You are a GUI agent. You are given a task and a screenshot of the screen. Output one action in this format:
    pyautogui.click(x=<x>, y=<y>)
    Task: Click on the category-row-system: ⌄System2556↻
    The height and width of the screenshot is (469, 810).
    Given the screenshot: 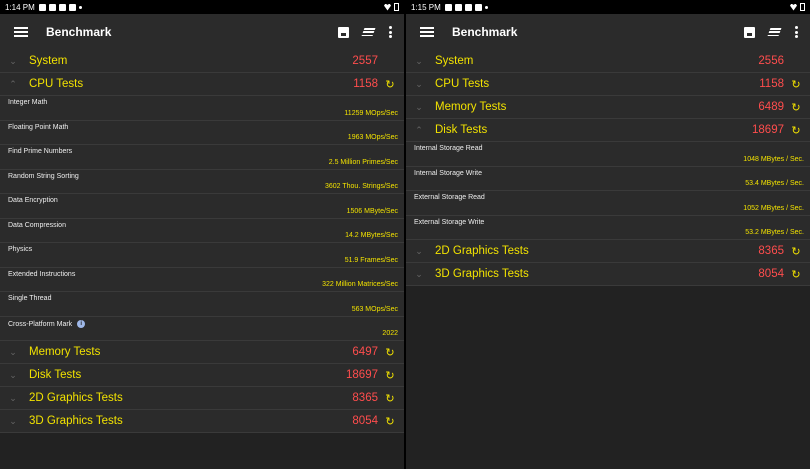 What is the action you would take?
    pyautogui.click(x=608, y=61)
    